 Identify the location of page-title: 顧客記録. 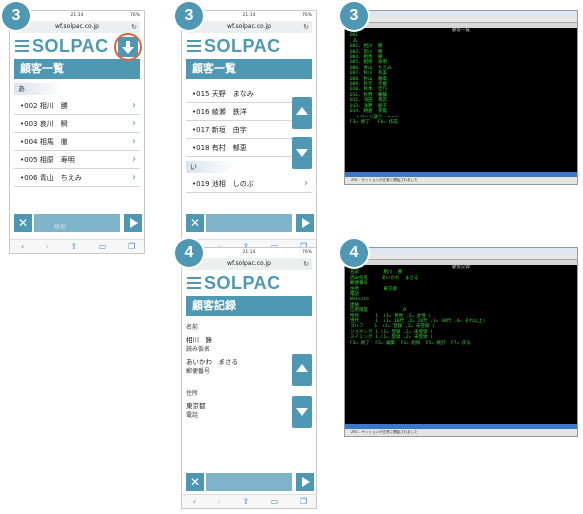
(249, 306).